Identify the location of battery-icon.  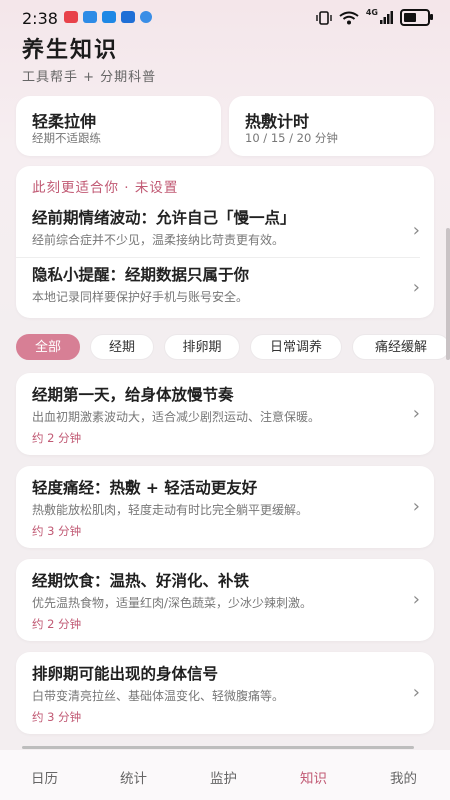
(416, 17).